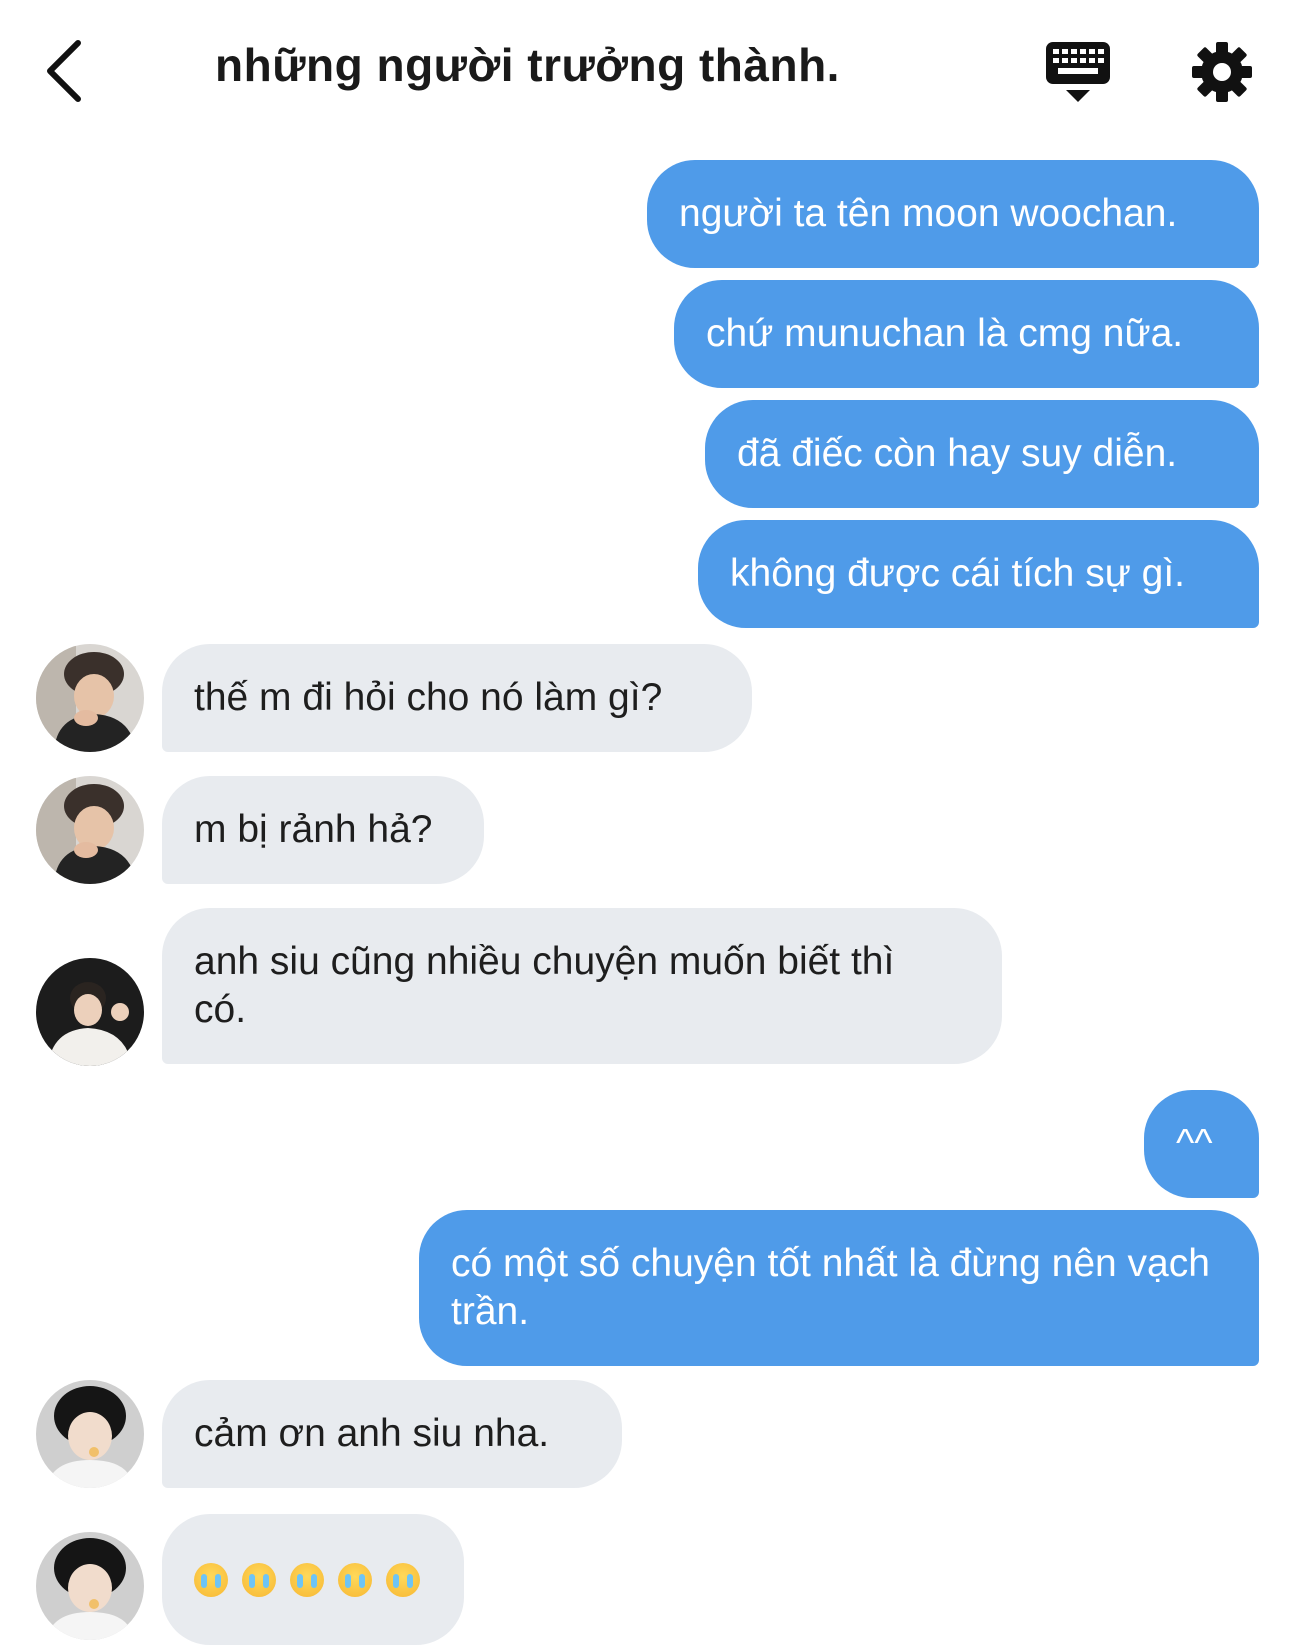  I want to click on outgoing-message: ^^, so click(1201, 1144).